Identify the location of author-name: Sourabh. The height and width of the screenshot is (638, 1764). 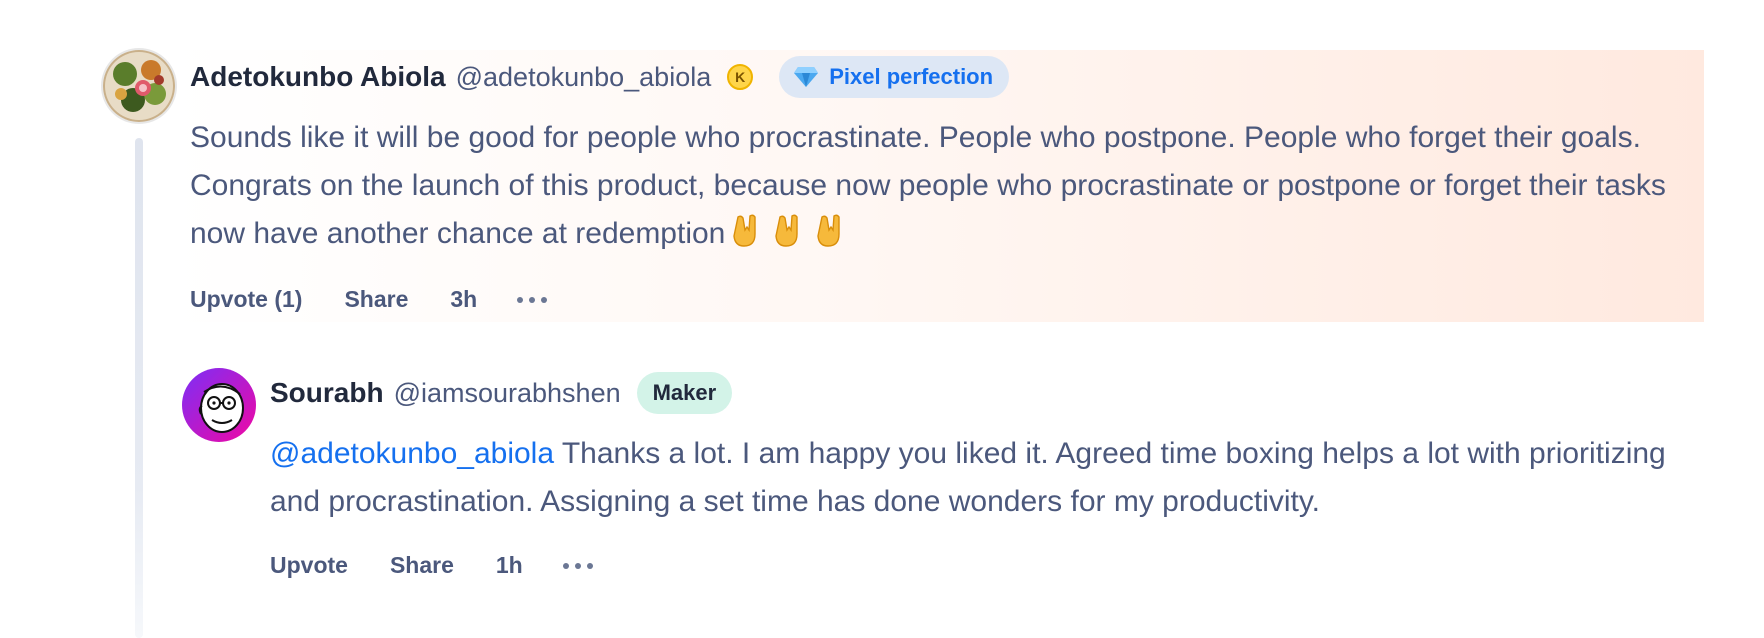
(327, 393).